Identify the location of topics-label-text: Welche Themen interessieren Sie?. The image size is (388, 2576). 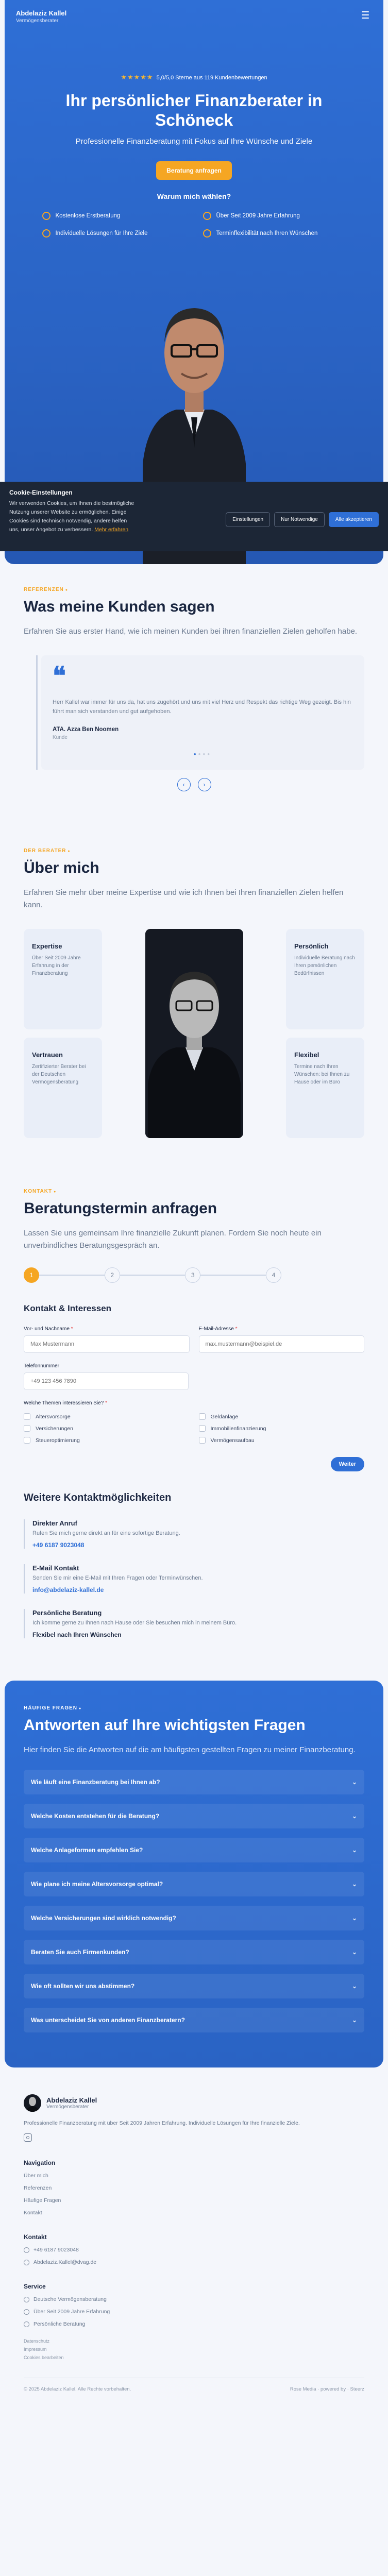
(64, 1403).